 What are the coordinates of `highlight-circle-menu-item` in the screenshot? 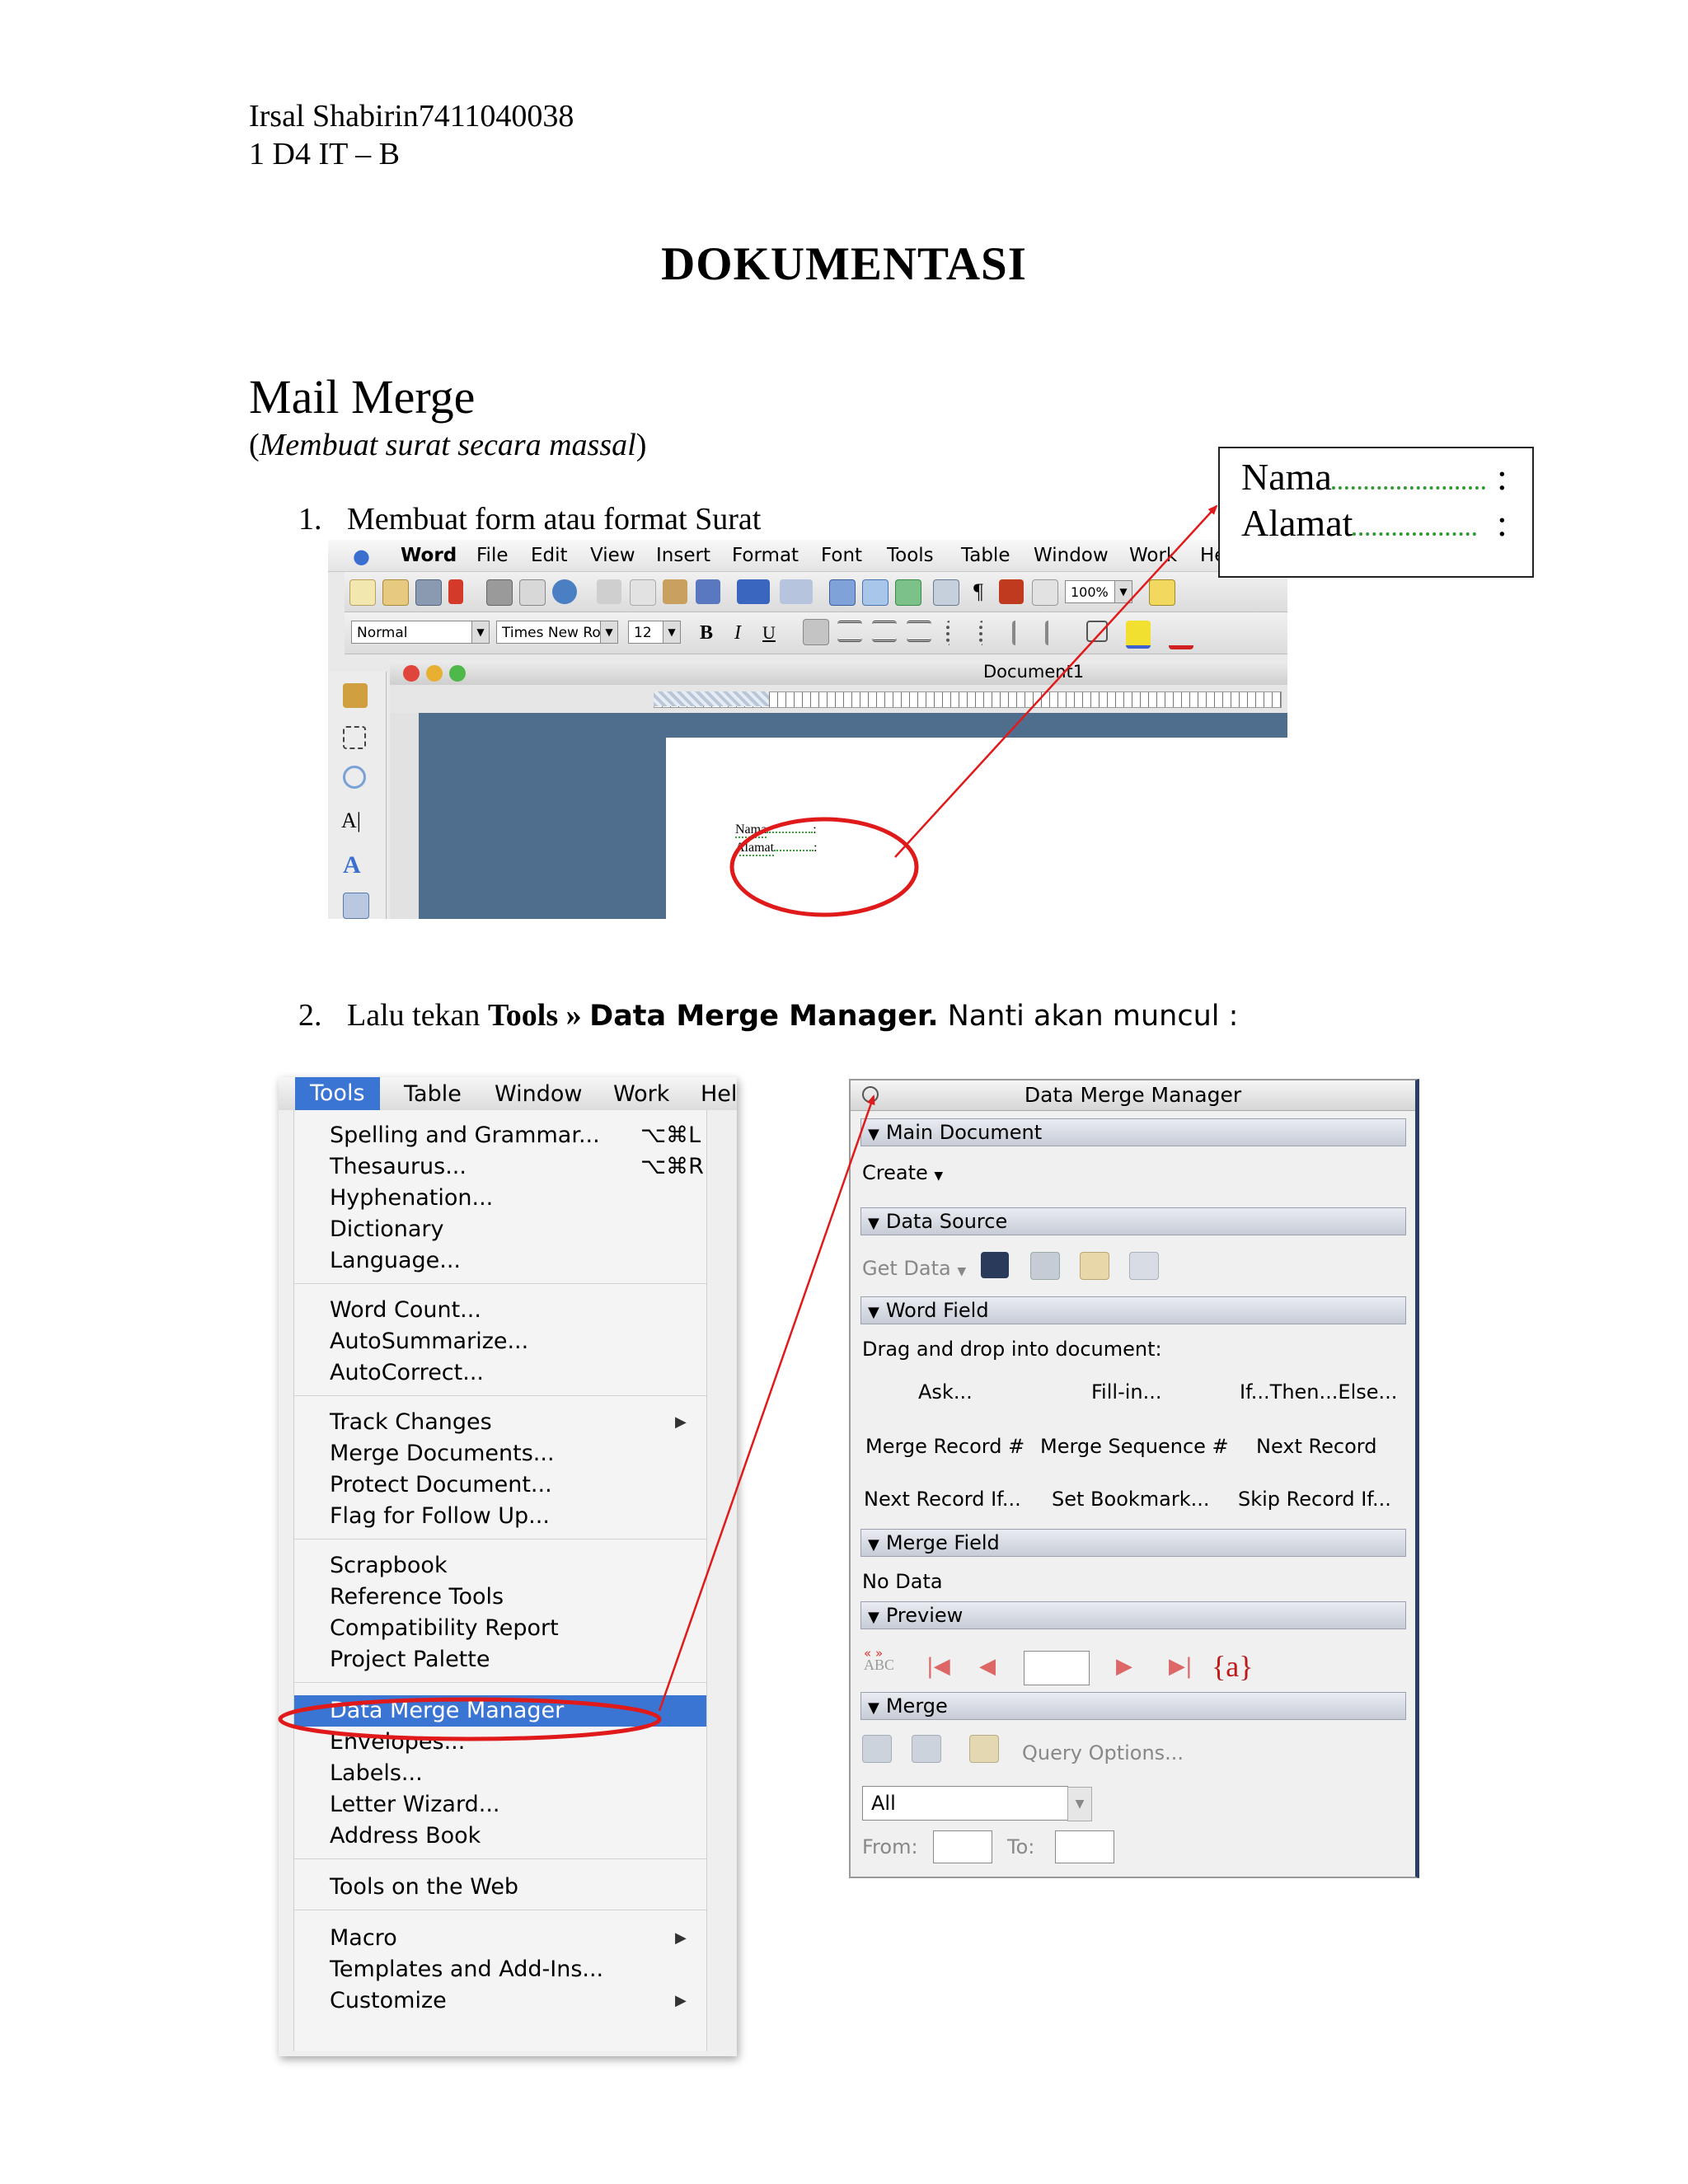 It's located at (470, 1719).